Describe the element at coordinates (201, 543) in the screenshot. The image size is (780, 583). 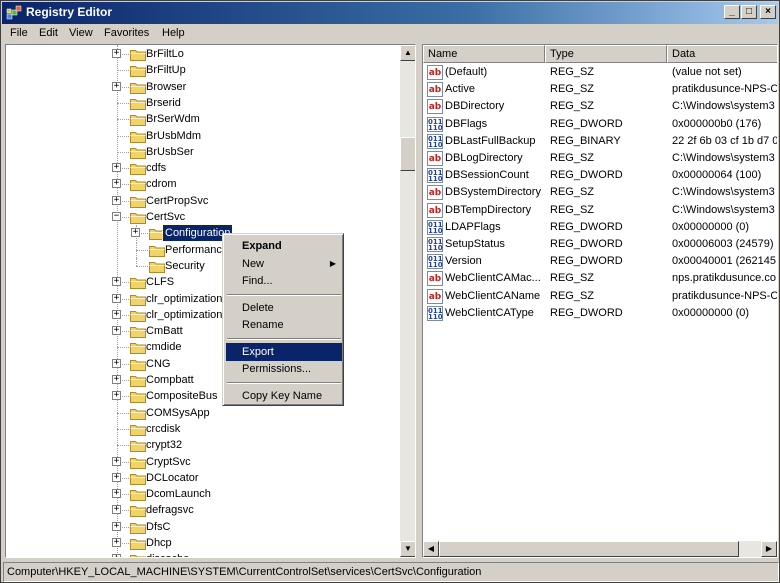
I see `tree-key: + Dhcp` at that location.